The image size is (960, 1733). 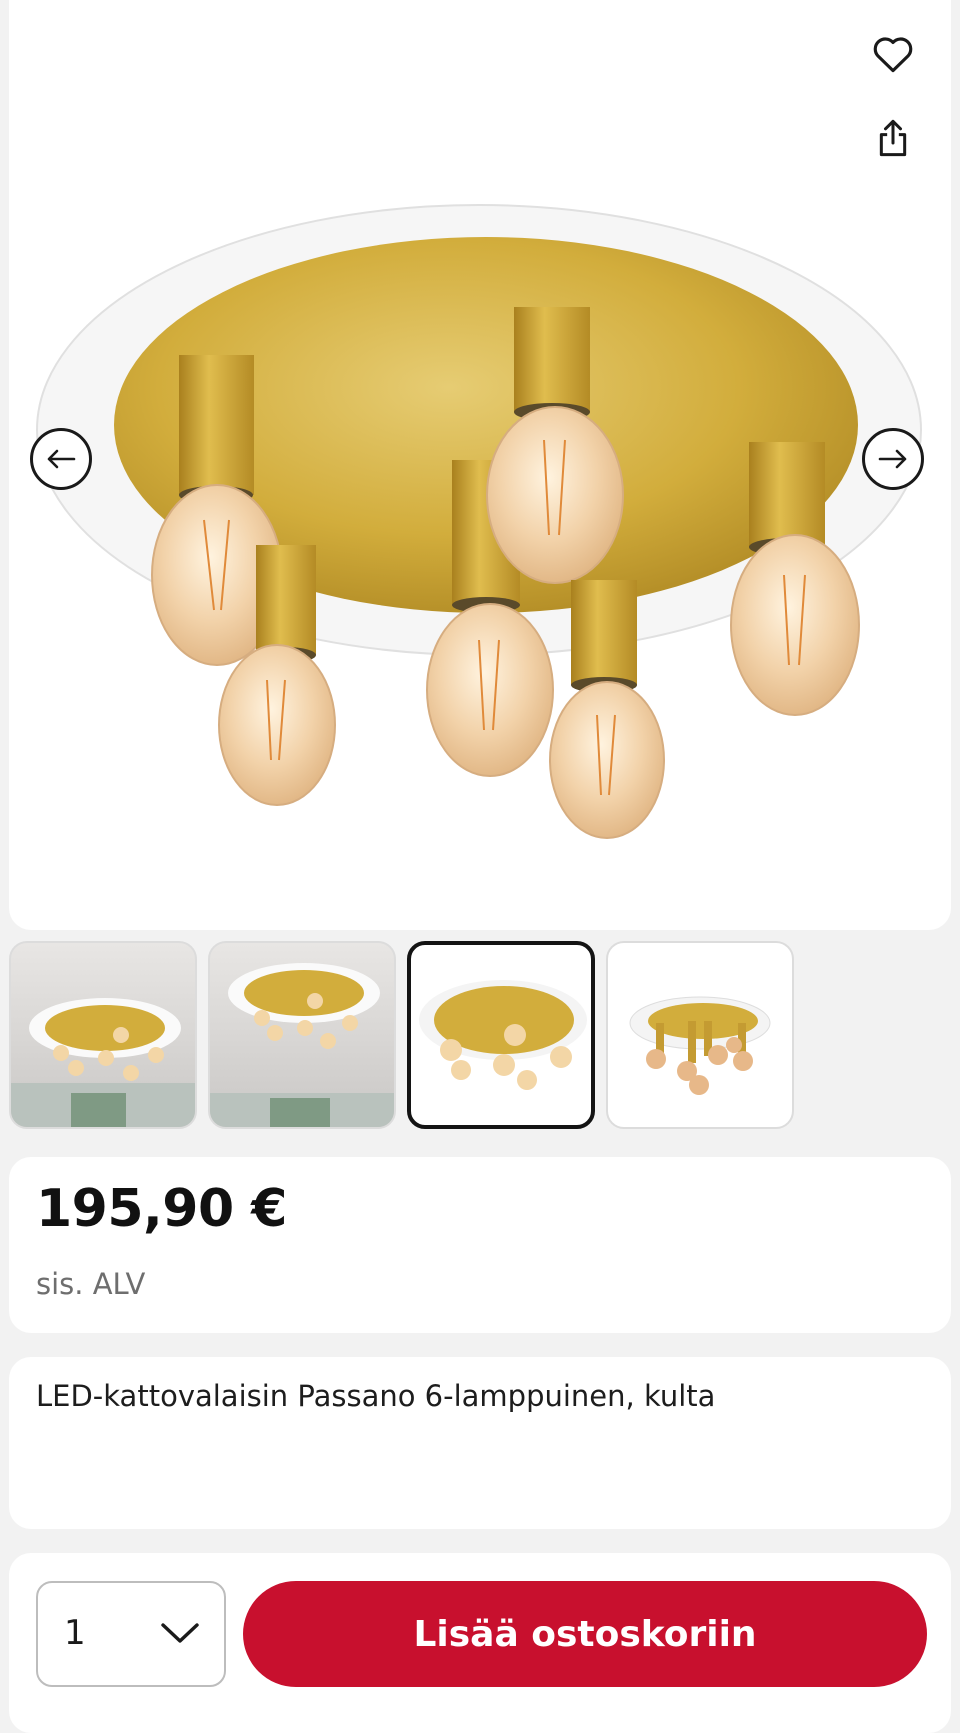 I want to click on favorite-button, so click(x=893, y=54).